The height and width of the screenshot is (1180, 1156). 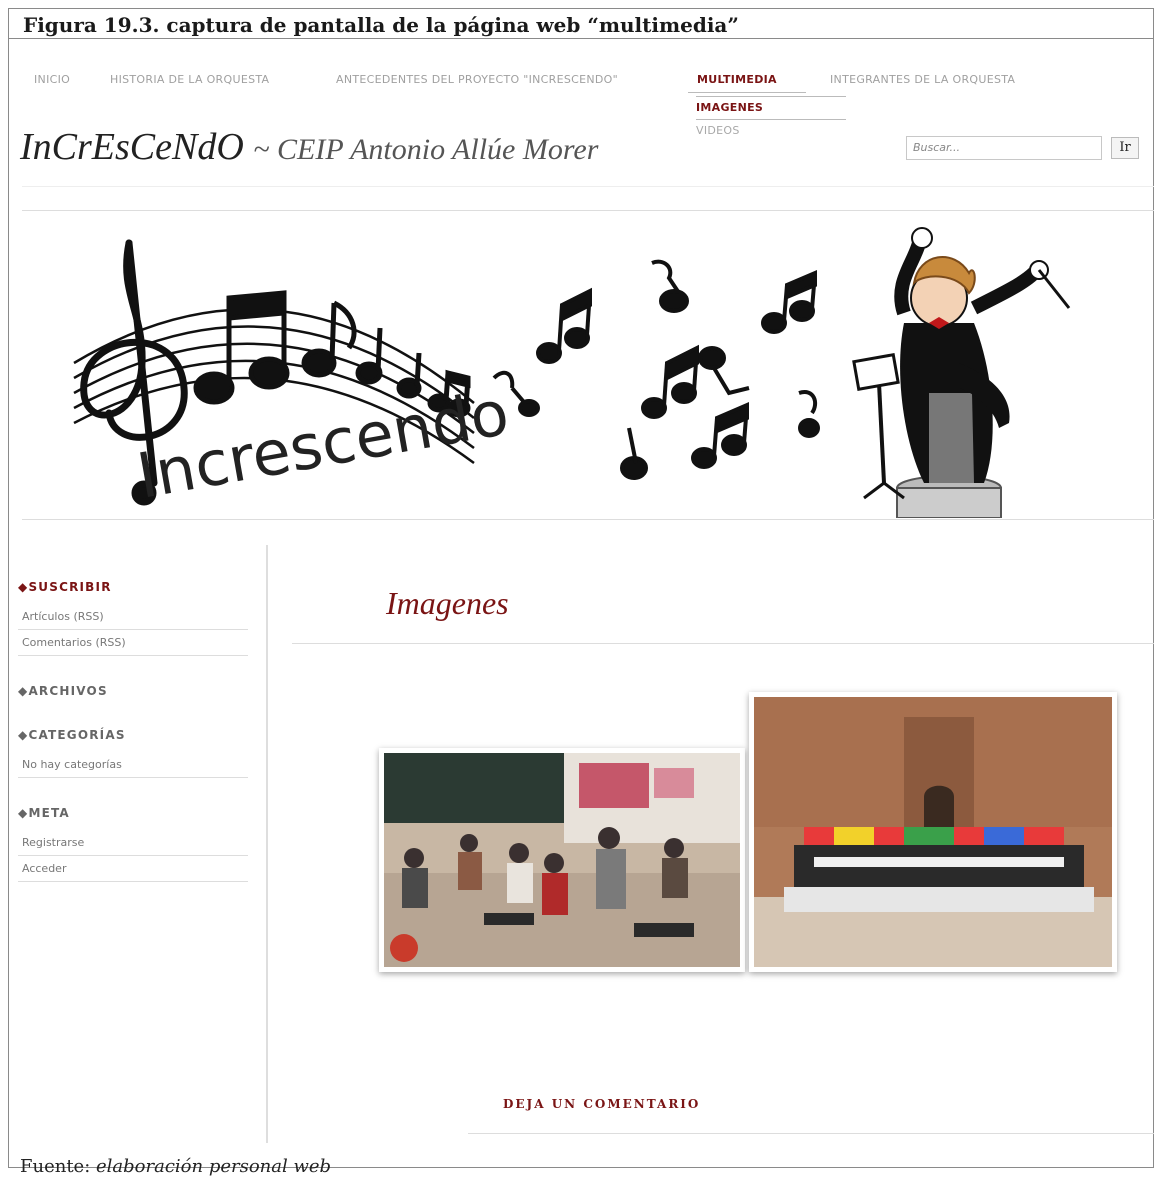 What do you see at coordinates (133, 869) in the screenshot?
I see `sidebar-item-acceder: Acceder` at bounding box center [133, 869].